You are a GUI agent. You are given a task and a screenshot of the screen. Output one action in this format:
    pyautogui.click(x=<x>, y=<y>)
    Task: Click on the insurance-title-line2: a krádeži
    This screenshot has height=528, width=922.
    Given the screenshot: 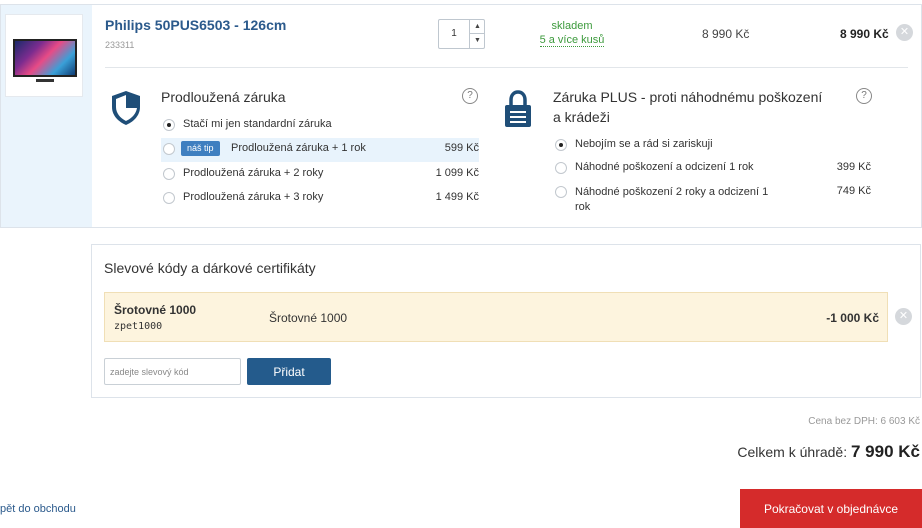 What is the action you would take?
    pyautogui.click(x=581, y=117)
    